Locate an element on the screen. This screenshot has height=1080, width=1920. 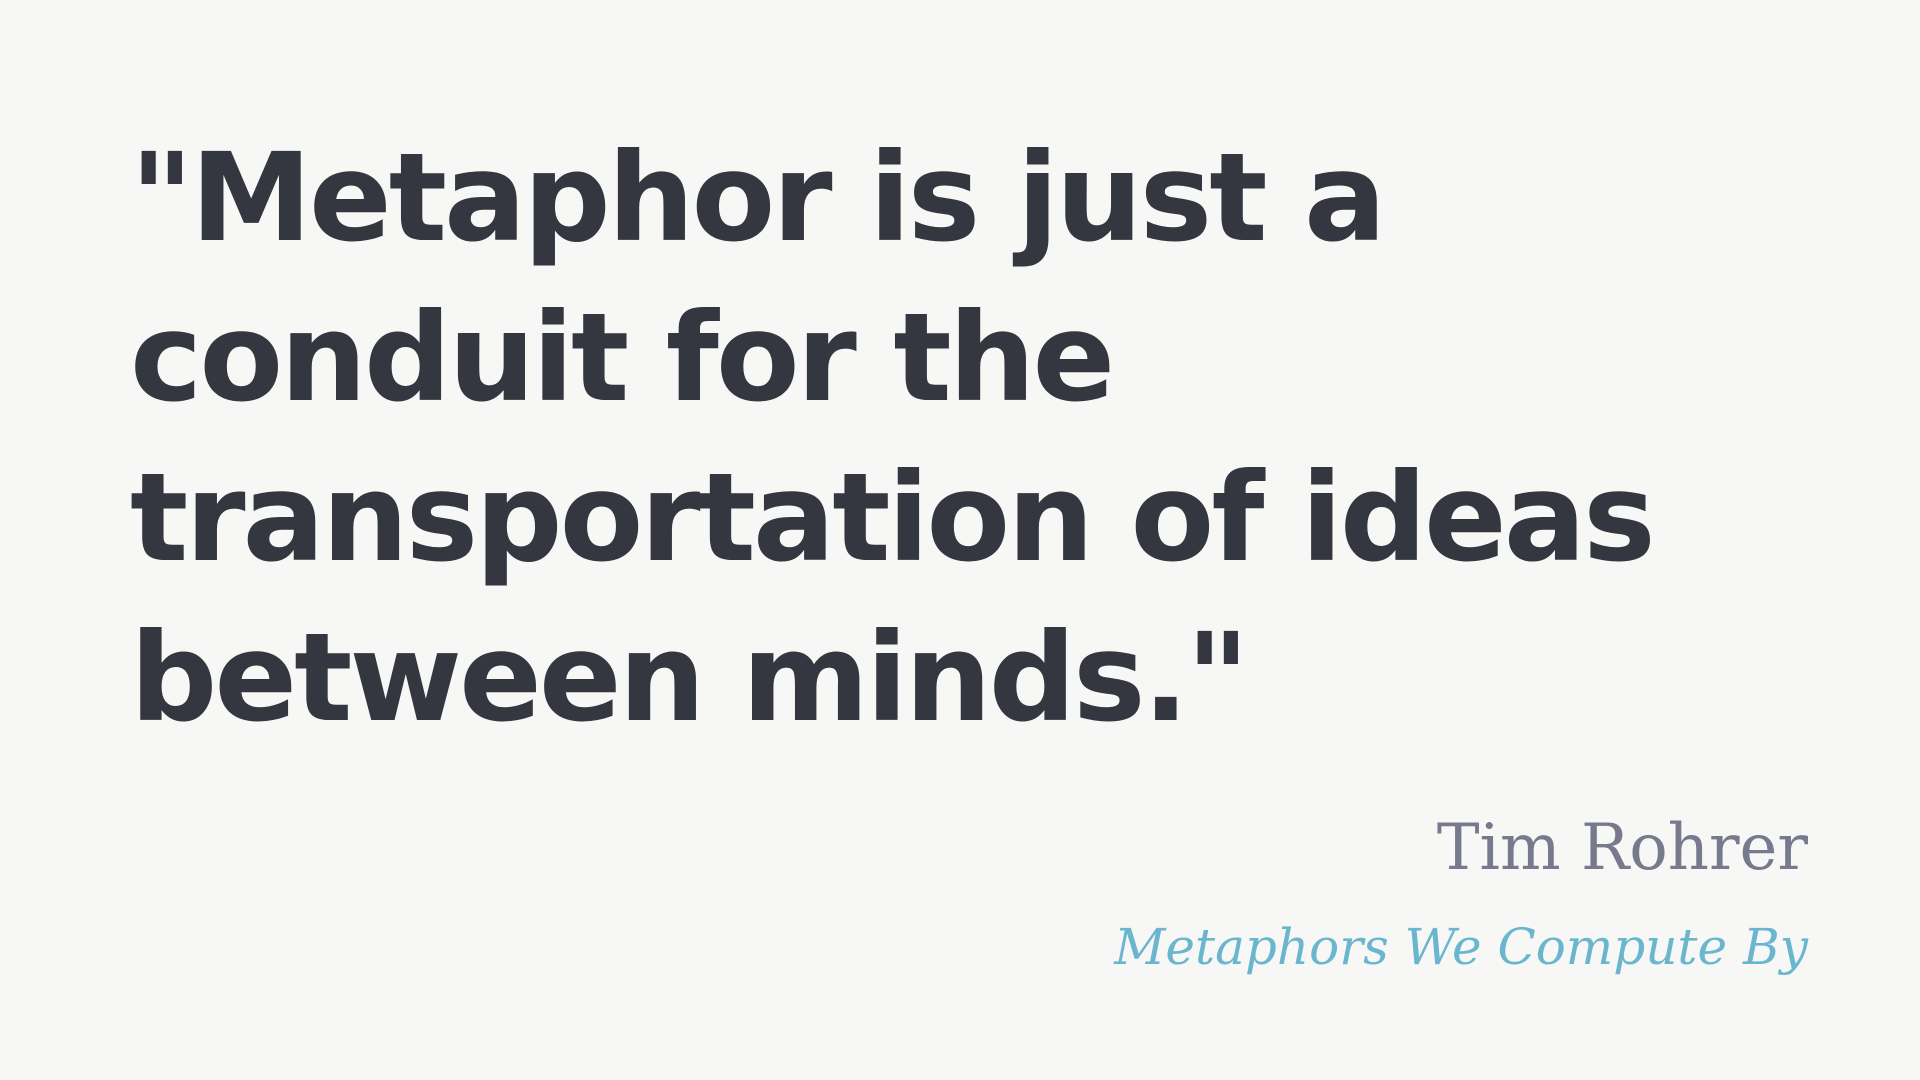
quote-author: Tim Rohrer is located at coordinates (1622, 848).